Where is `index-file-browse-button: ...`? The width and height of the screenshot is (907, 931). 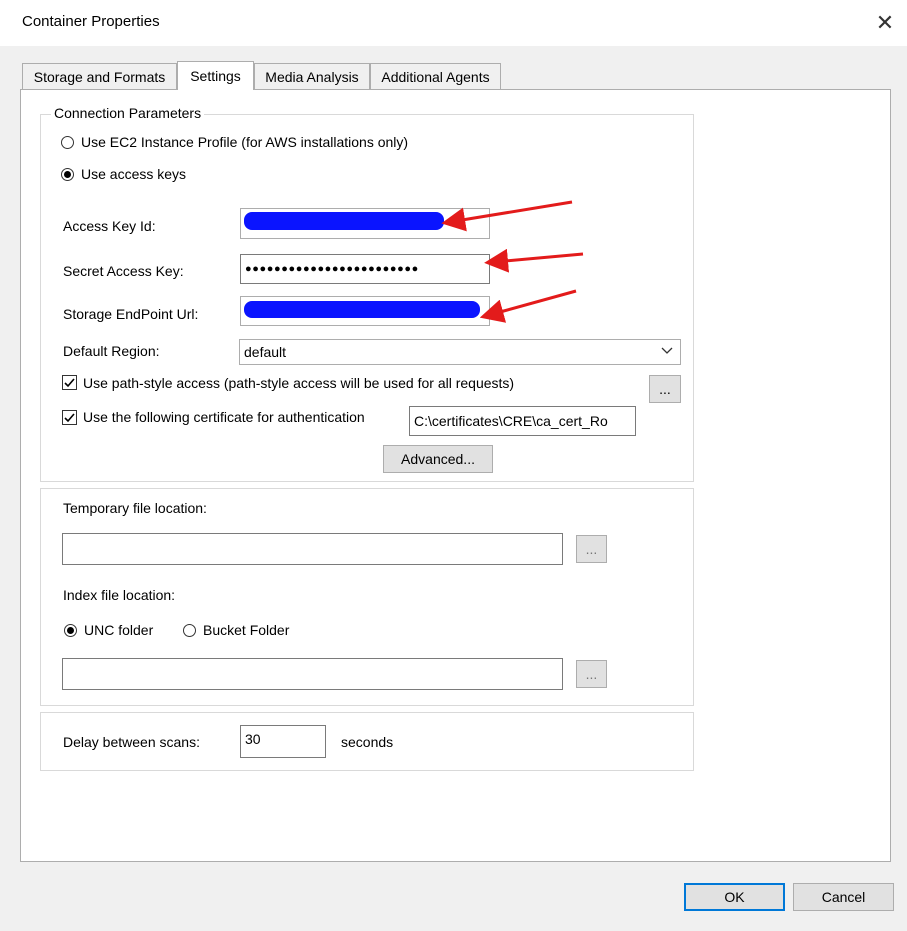
index-file-browse-button: ... is located at coordinates (591, 674).